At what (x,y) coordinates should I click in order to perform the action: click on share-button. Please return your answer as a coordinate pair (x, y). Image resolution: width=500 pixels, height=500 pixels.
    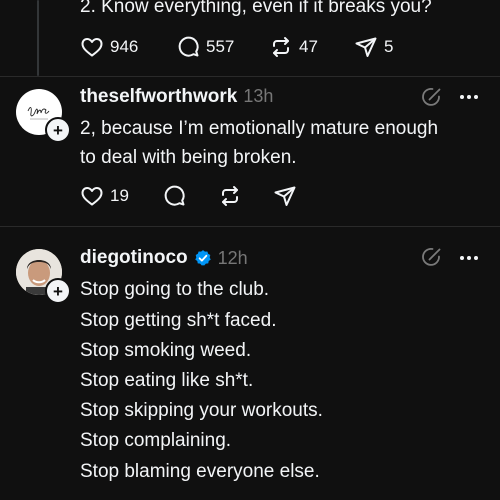
    Looking at the image, I should click on (285, 196).